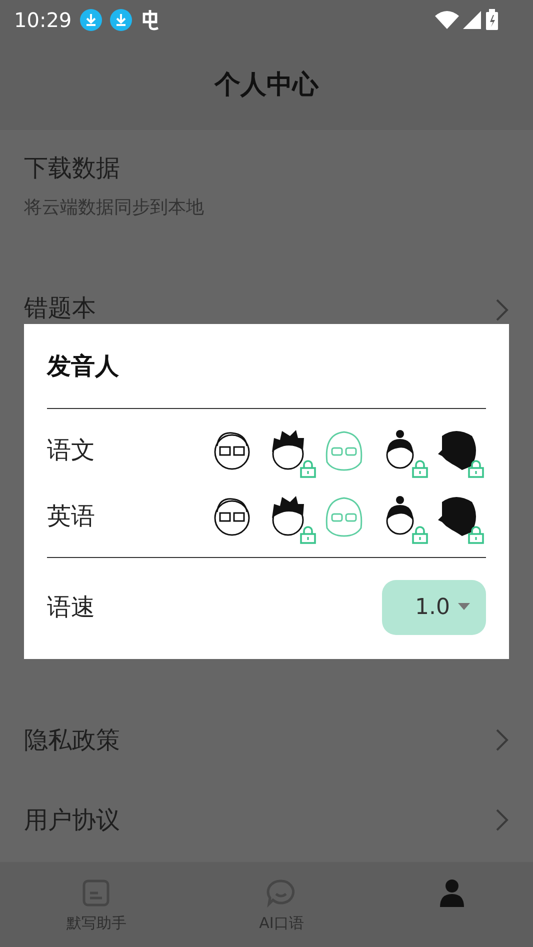 The image size is (533, 947). I want to click on dialog-title: 发音人, so click(83, 366).